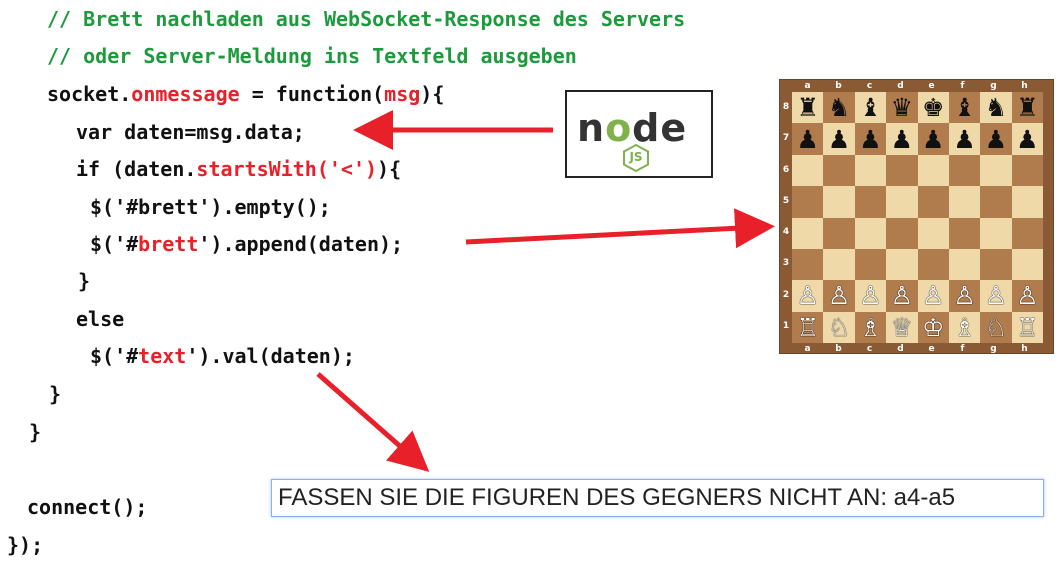  Describe the element at coordinates (933, 108) in the screenshot. I see `board-square: ♚` at that location.